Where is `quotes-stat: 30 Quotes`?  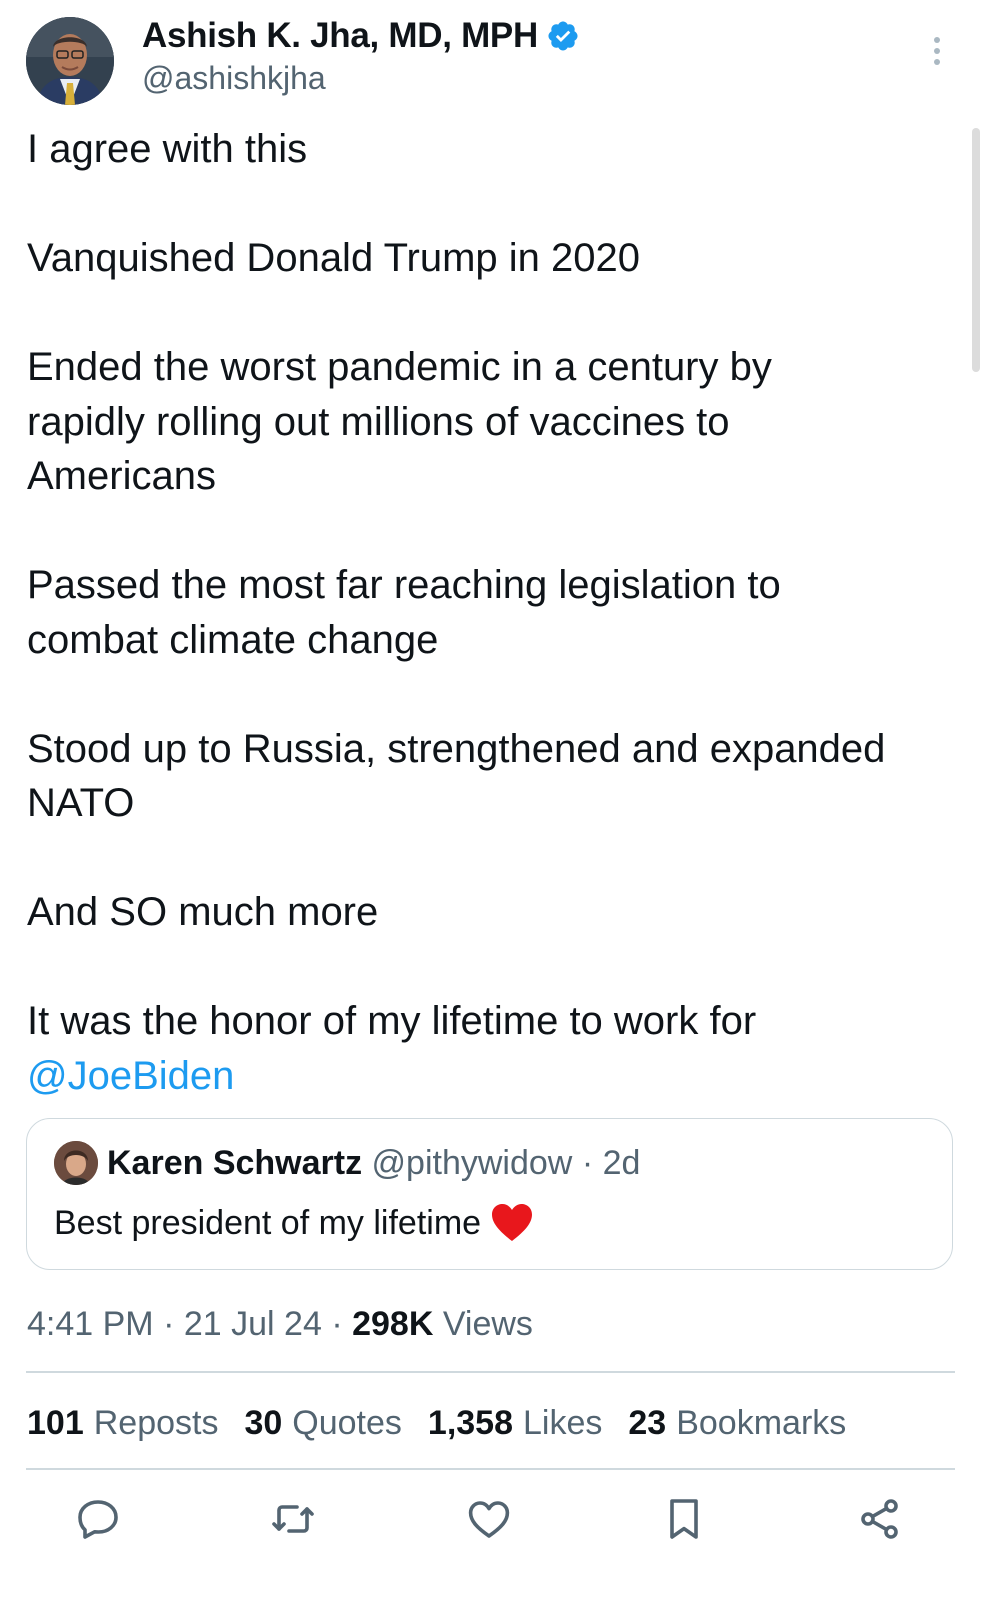 quotes-stat: 30 Quotes is located at coordinates (322, 1423).